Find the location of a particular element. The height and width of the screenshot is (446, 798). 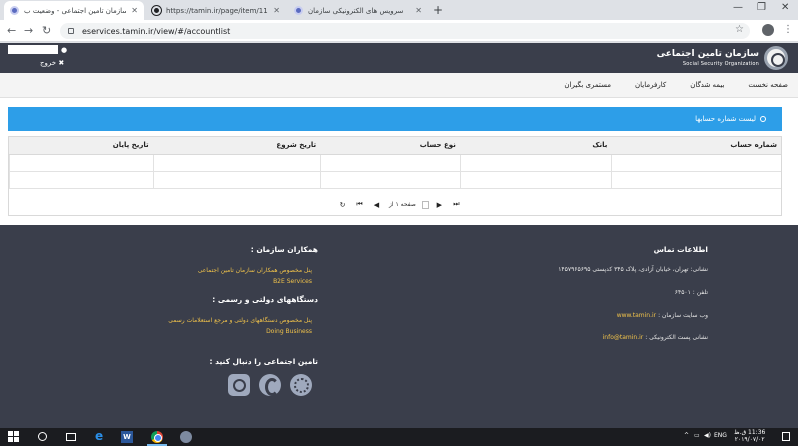

email-link: info@tamin.ir is located at coordinates (623, 337).